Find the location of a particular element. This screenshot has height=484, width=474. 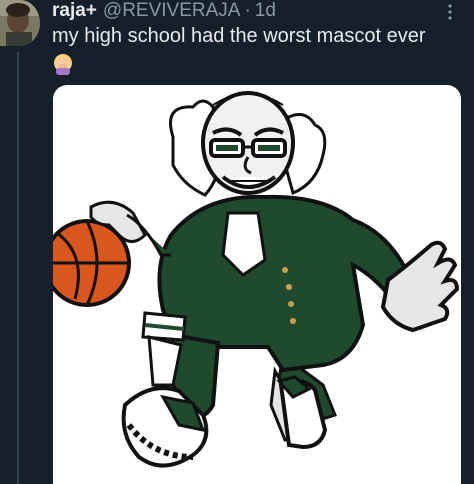

tweet-header: raja+ @REVIVERAJA · 1d is located at coordinates (164, 11).